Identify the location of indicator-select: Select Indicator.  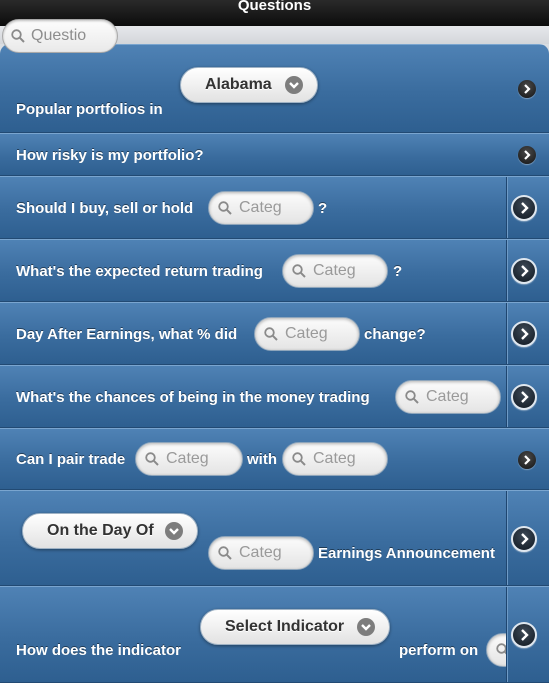
(295, 627).